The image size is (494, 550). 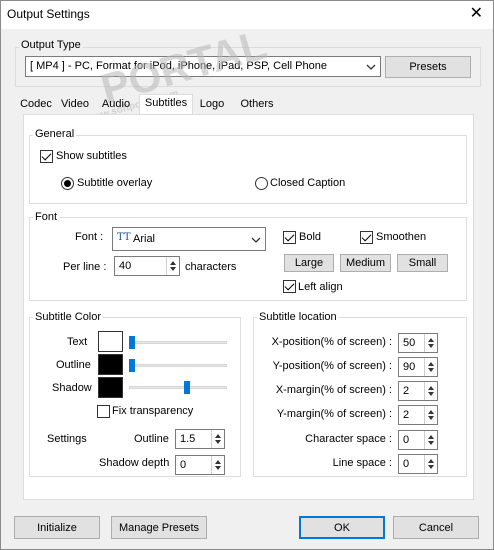 I want to click on initialize-button: Initialize, so click(x=57, y=527).